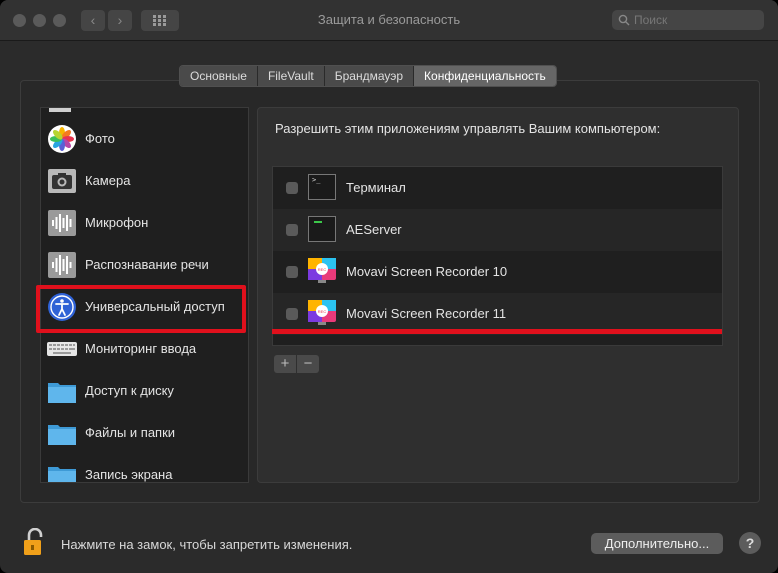 This screenshot has width=778, height=573. What do you see at coordinates (100, 138) in the screenshot?
I see `sidebar-item-label: Фото` at bounding box center [100, 138].